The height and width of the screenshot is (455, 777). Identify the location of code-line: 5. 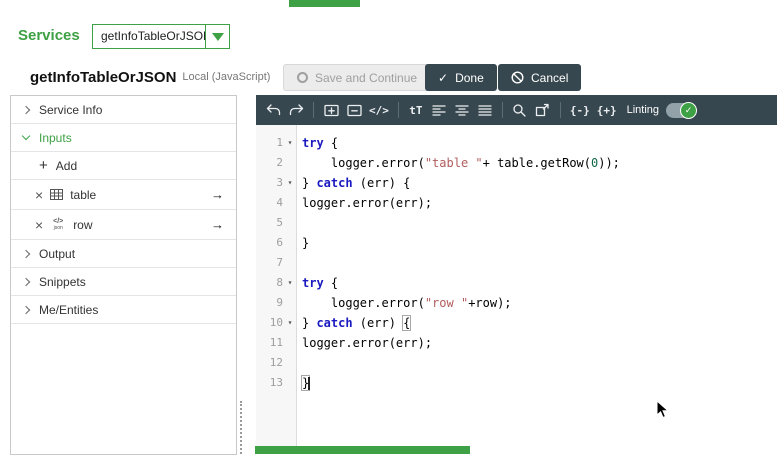
(516, 223).